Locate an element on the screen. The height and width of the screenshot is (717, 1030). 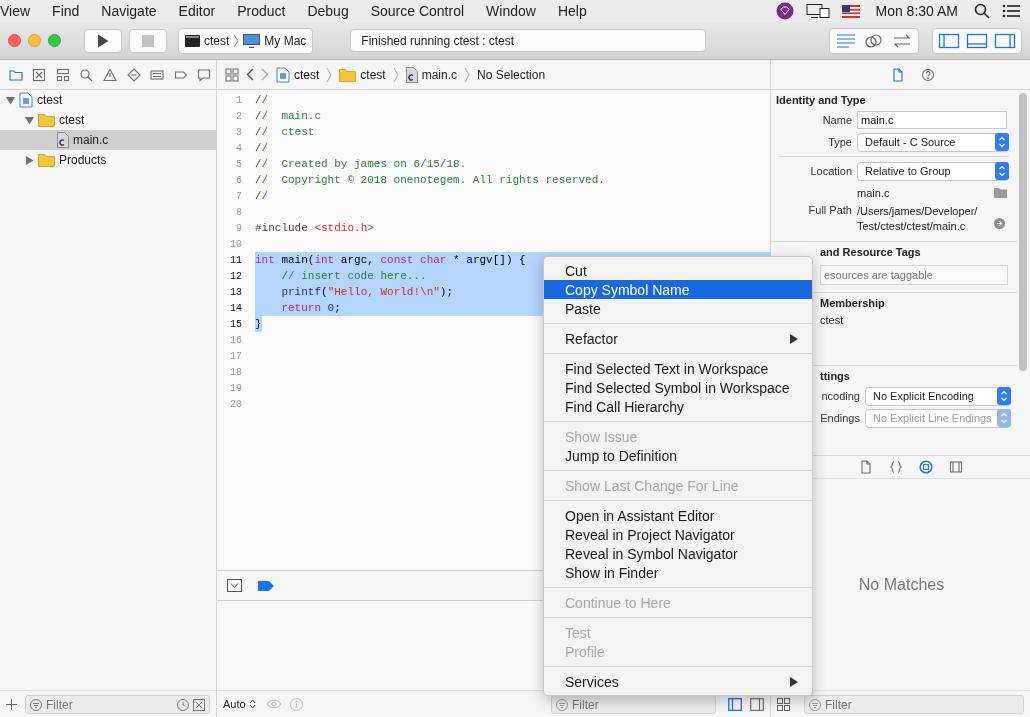
code-line: // Copyright © 2018 onenotegem. All rights reserved. is located at coordinates (430, 180).